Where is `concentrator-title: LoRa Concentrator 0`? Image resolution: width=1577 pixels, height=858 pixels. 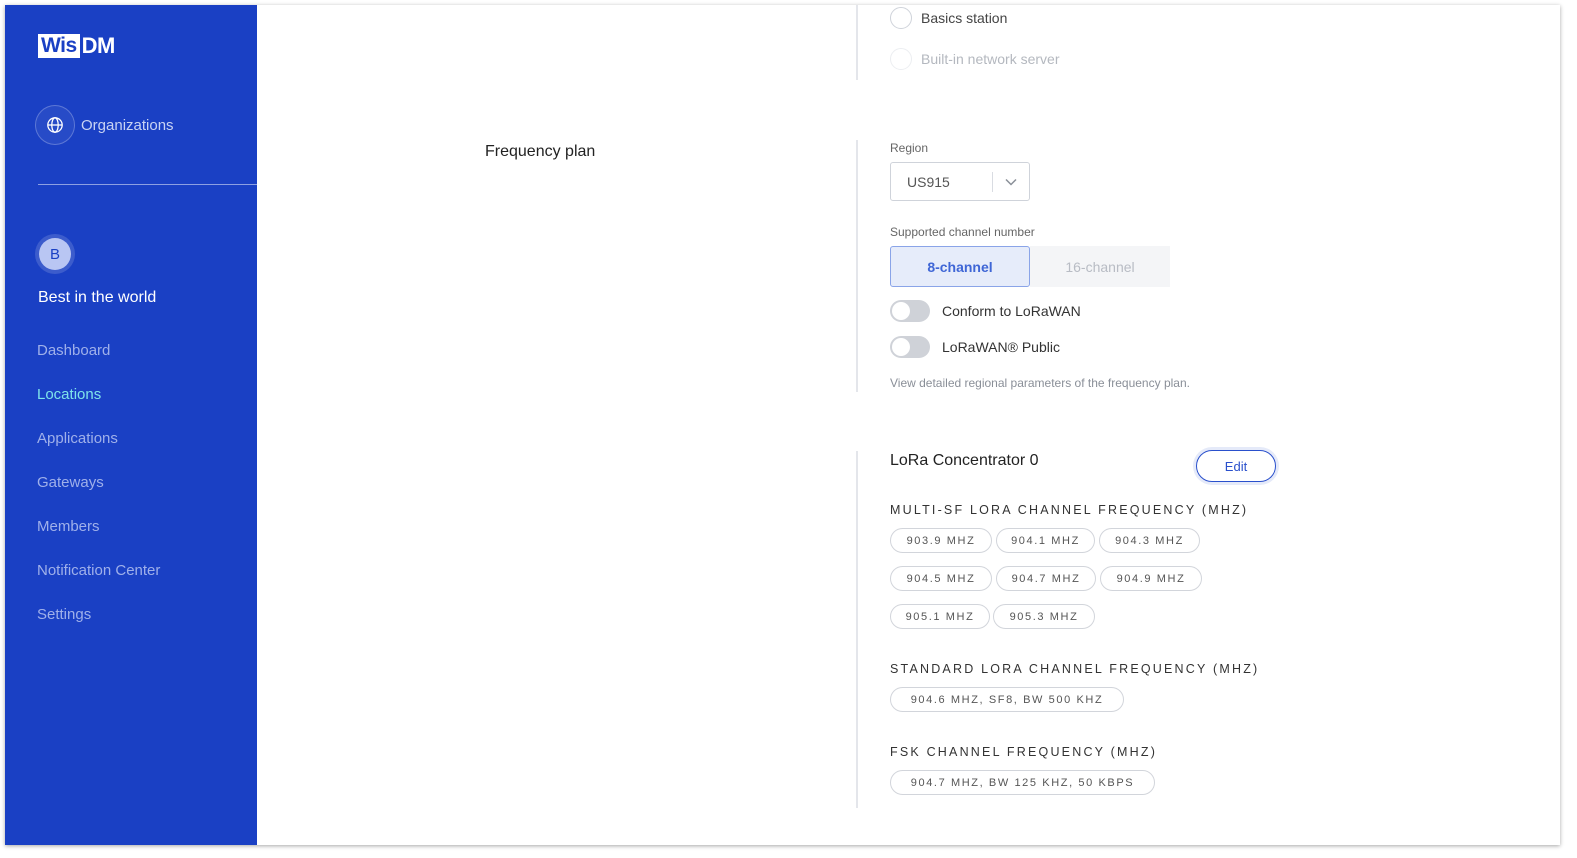
concentrator-title: LoRa Concentrator 0 is located at coordinates (964, 460).